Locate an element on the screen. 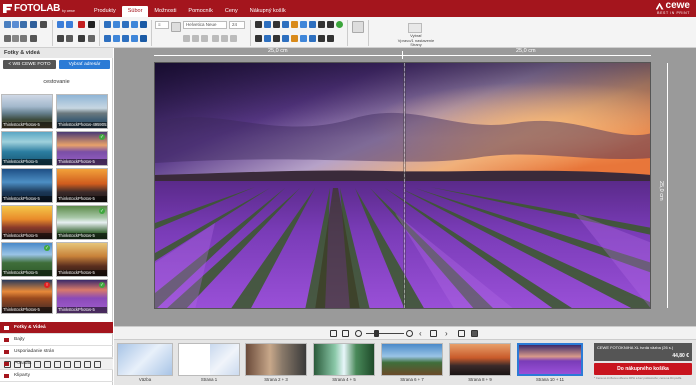 This screenshot has height=385, width=696. prev-page-icon: ‹ is located at coordinates (422, 334).